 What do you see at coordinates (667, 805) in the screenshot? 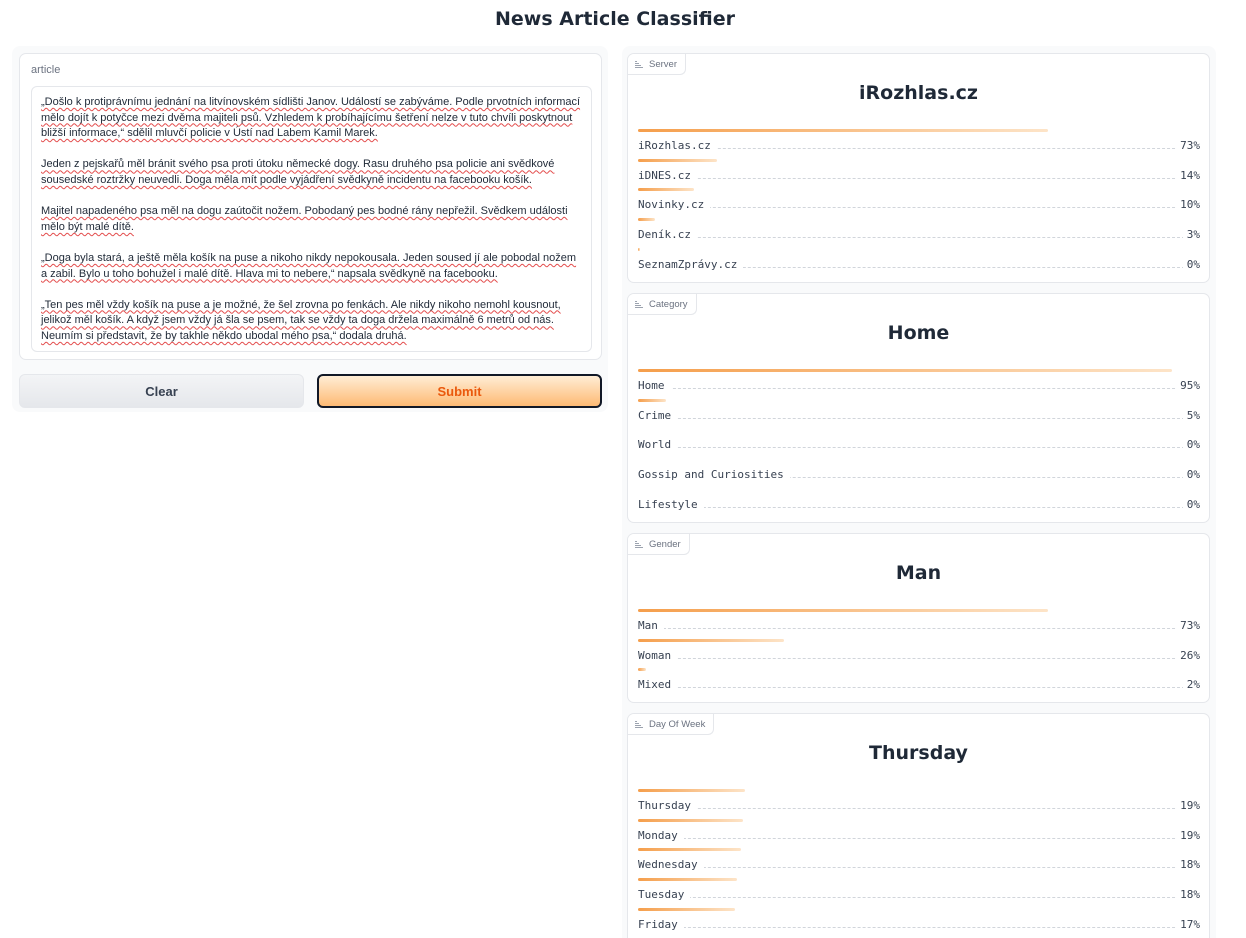
I see `class-label: Thursday` at bounding box center [667, 805].